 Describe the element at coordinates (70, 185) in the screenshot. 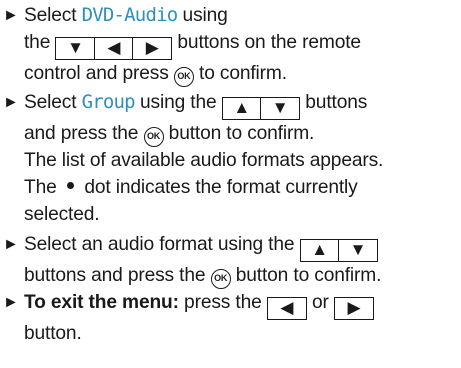

I see `selected-dot-icon` at that location.